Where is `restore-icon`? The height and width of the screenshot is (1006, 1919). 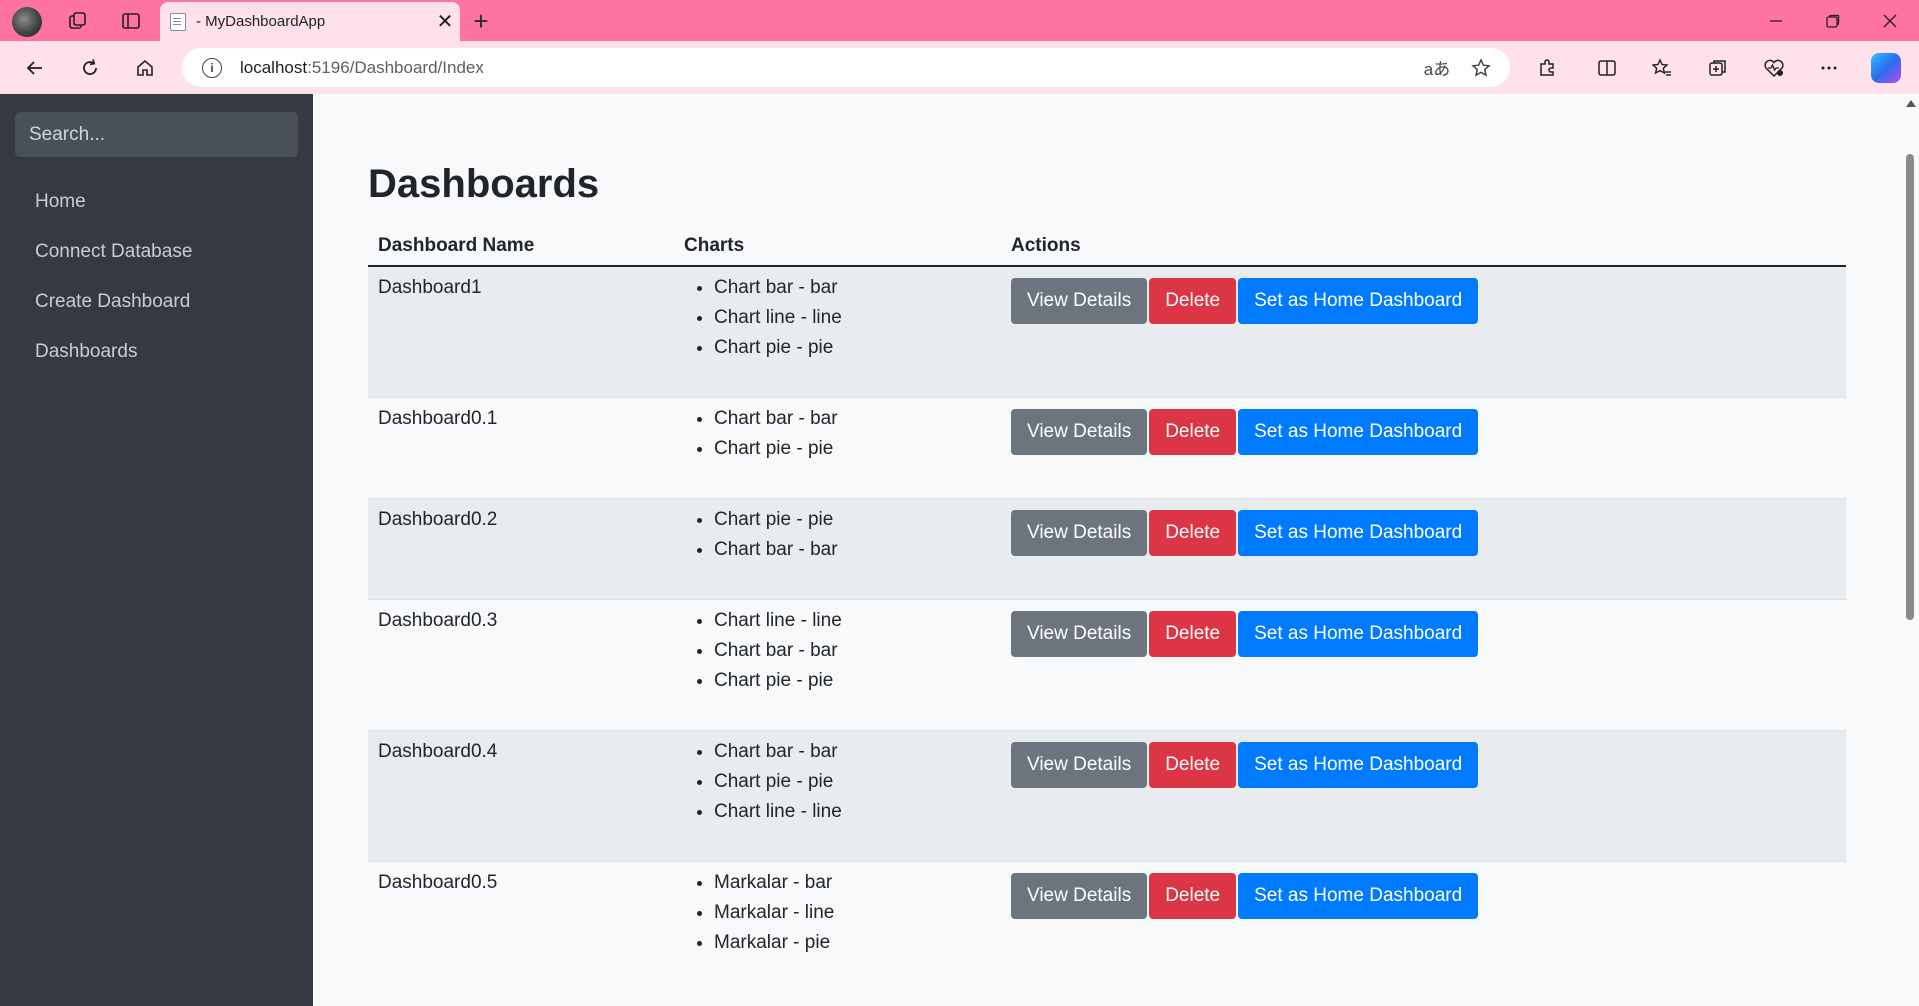
restore-icon is located at coordinates (1833, 20).